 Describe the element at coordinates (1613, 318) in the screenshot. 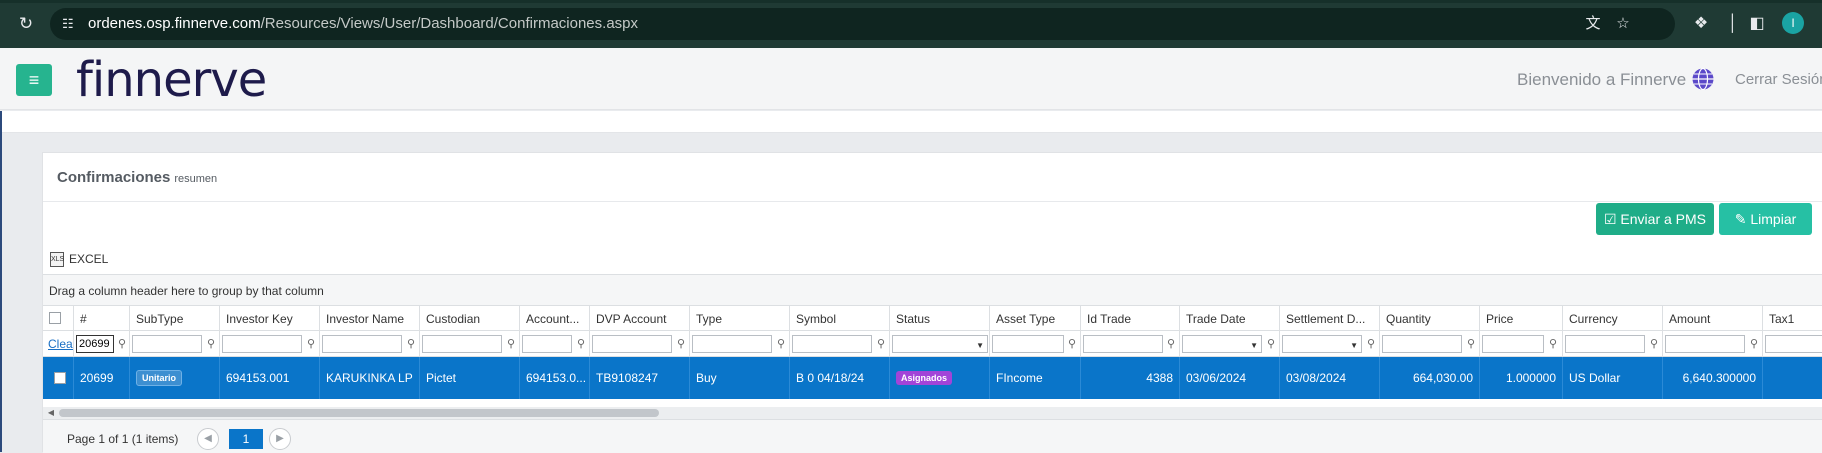

I see `column-header-currency: Currency` at that location.